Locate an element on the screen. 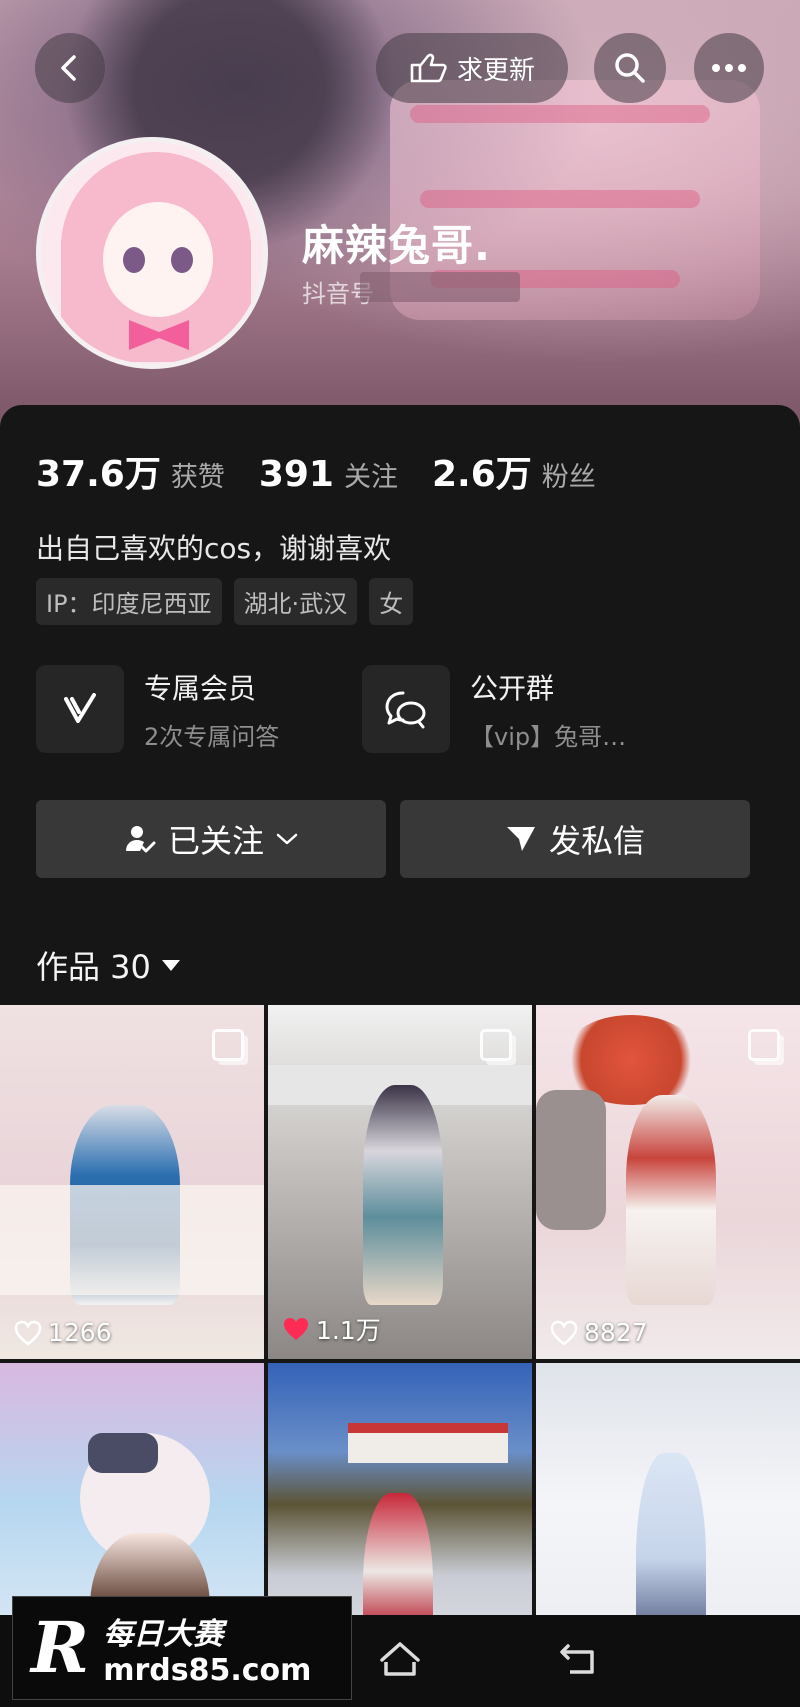  profile-nickname: 麻辣兔哥. is located at coordinates (396, 245).